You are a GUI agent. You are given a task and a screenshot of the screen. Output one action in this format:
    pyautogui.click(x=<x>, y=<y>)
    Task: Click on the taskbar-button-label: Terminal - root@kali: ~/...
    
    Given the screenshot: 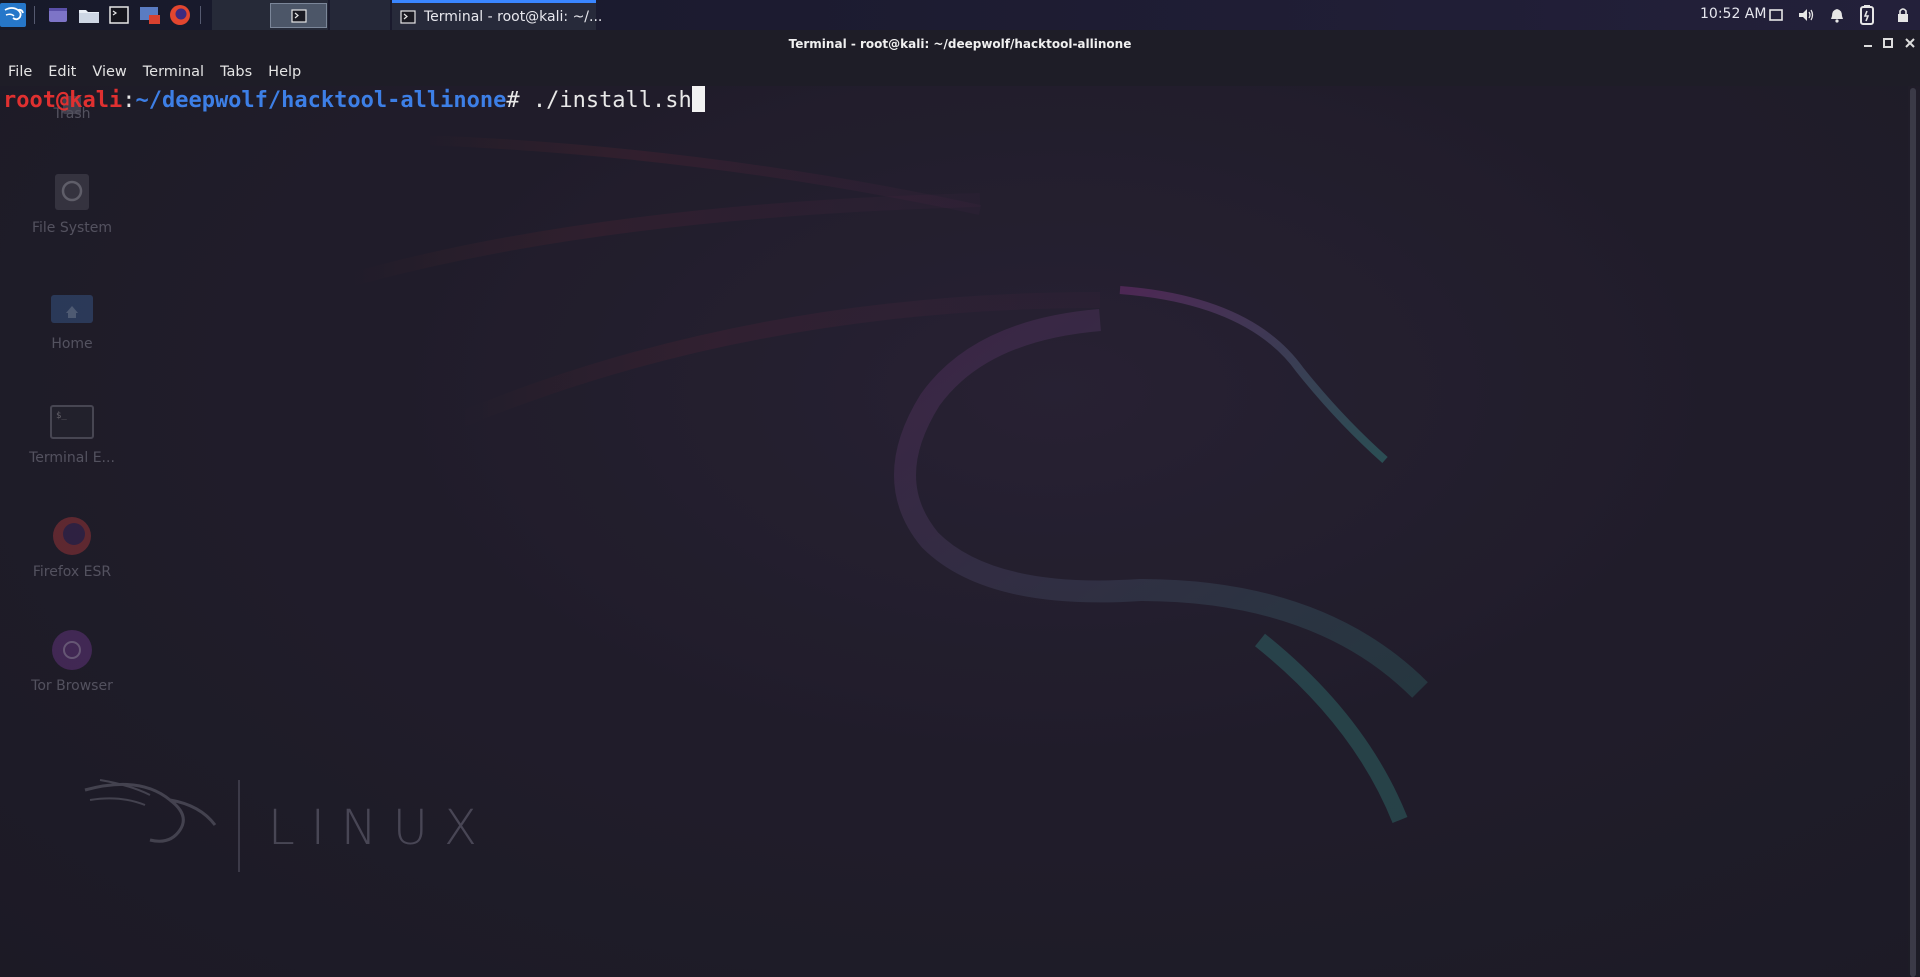 What is the action you would take?
    pyautogui.click(x=513, y=16)
    